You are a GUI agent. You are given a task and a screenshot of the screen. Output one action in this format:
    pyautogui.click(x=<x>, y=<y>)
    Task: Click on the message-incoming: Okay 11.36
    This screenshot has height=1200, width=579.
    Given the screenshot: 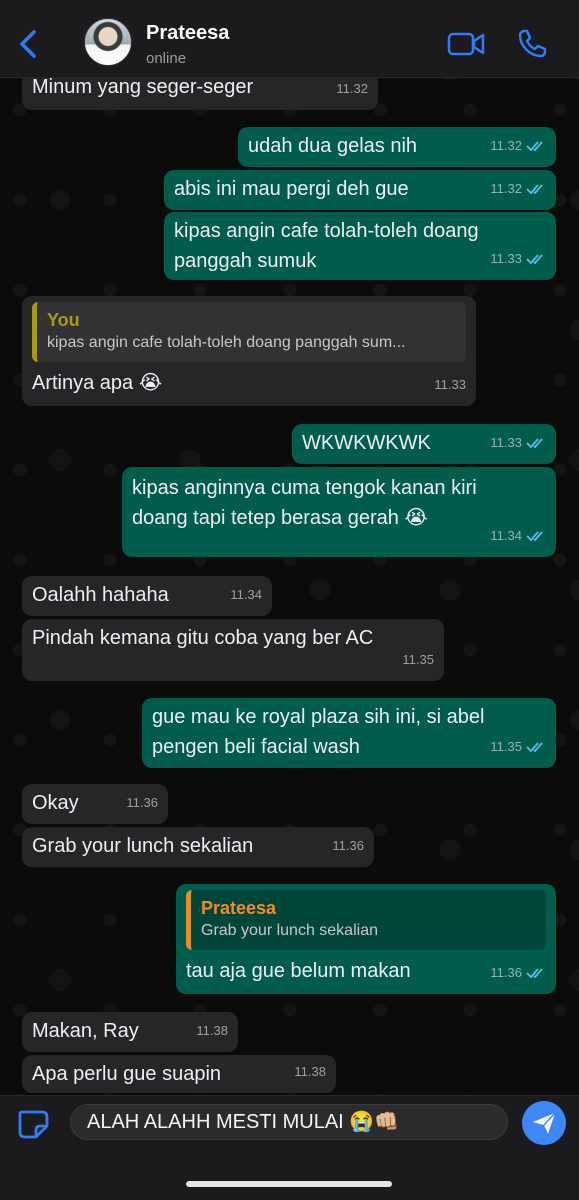 What is the action you would take?
    pyautogui.click(x=95, y=804)
    